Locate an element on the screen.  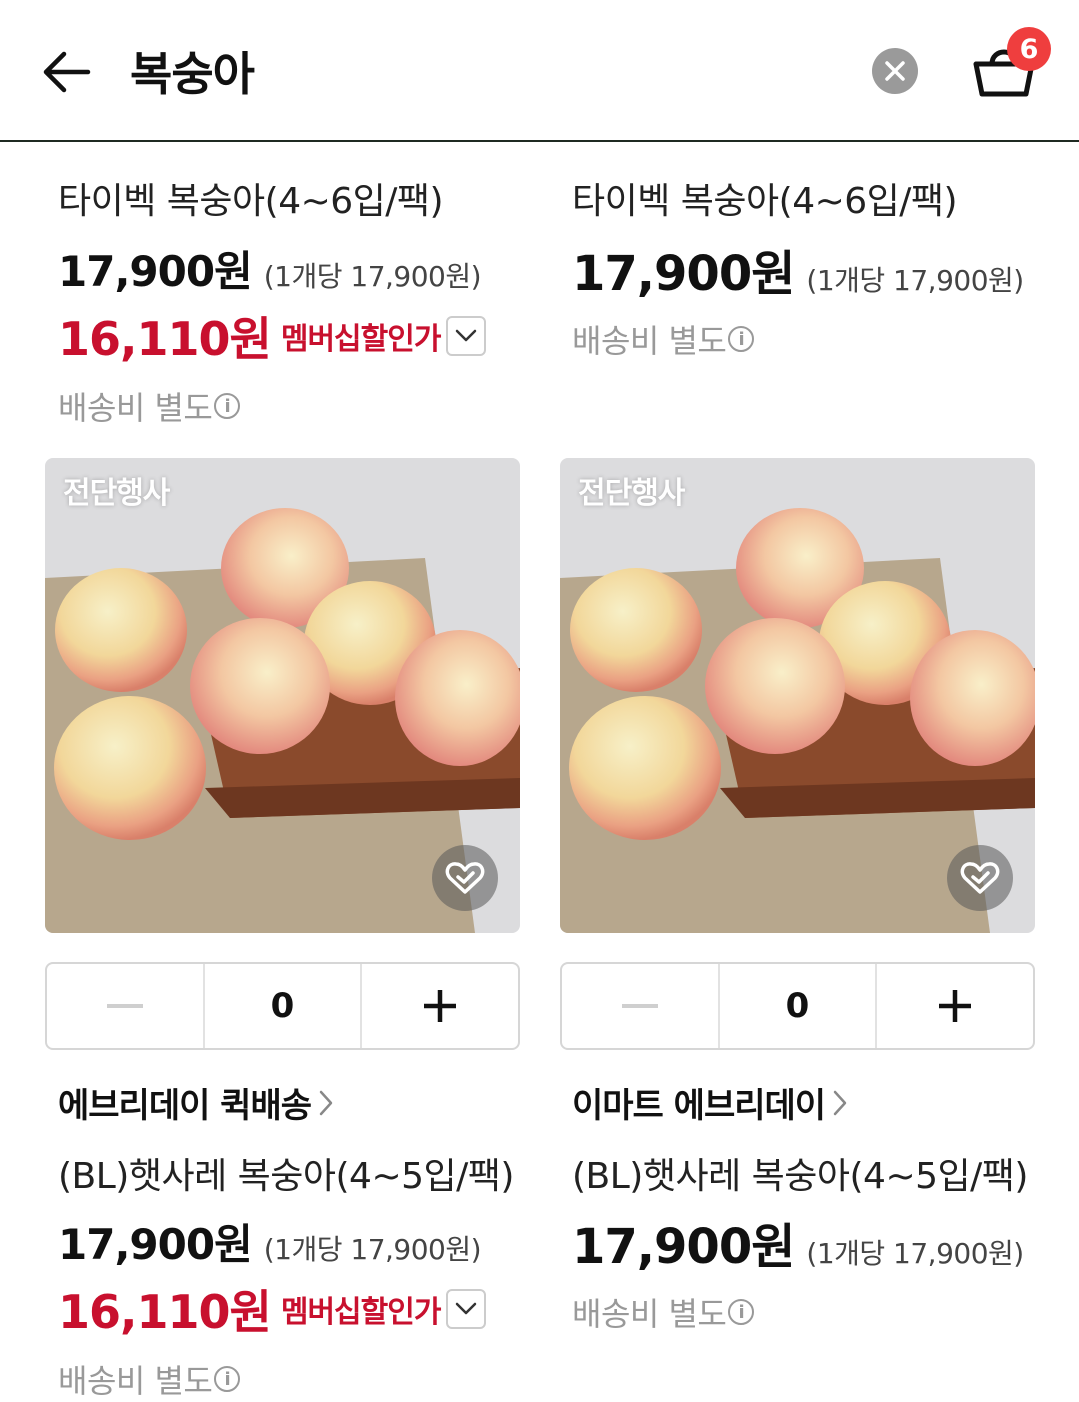
clear-icon is located at coordinates (895, 71).